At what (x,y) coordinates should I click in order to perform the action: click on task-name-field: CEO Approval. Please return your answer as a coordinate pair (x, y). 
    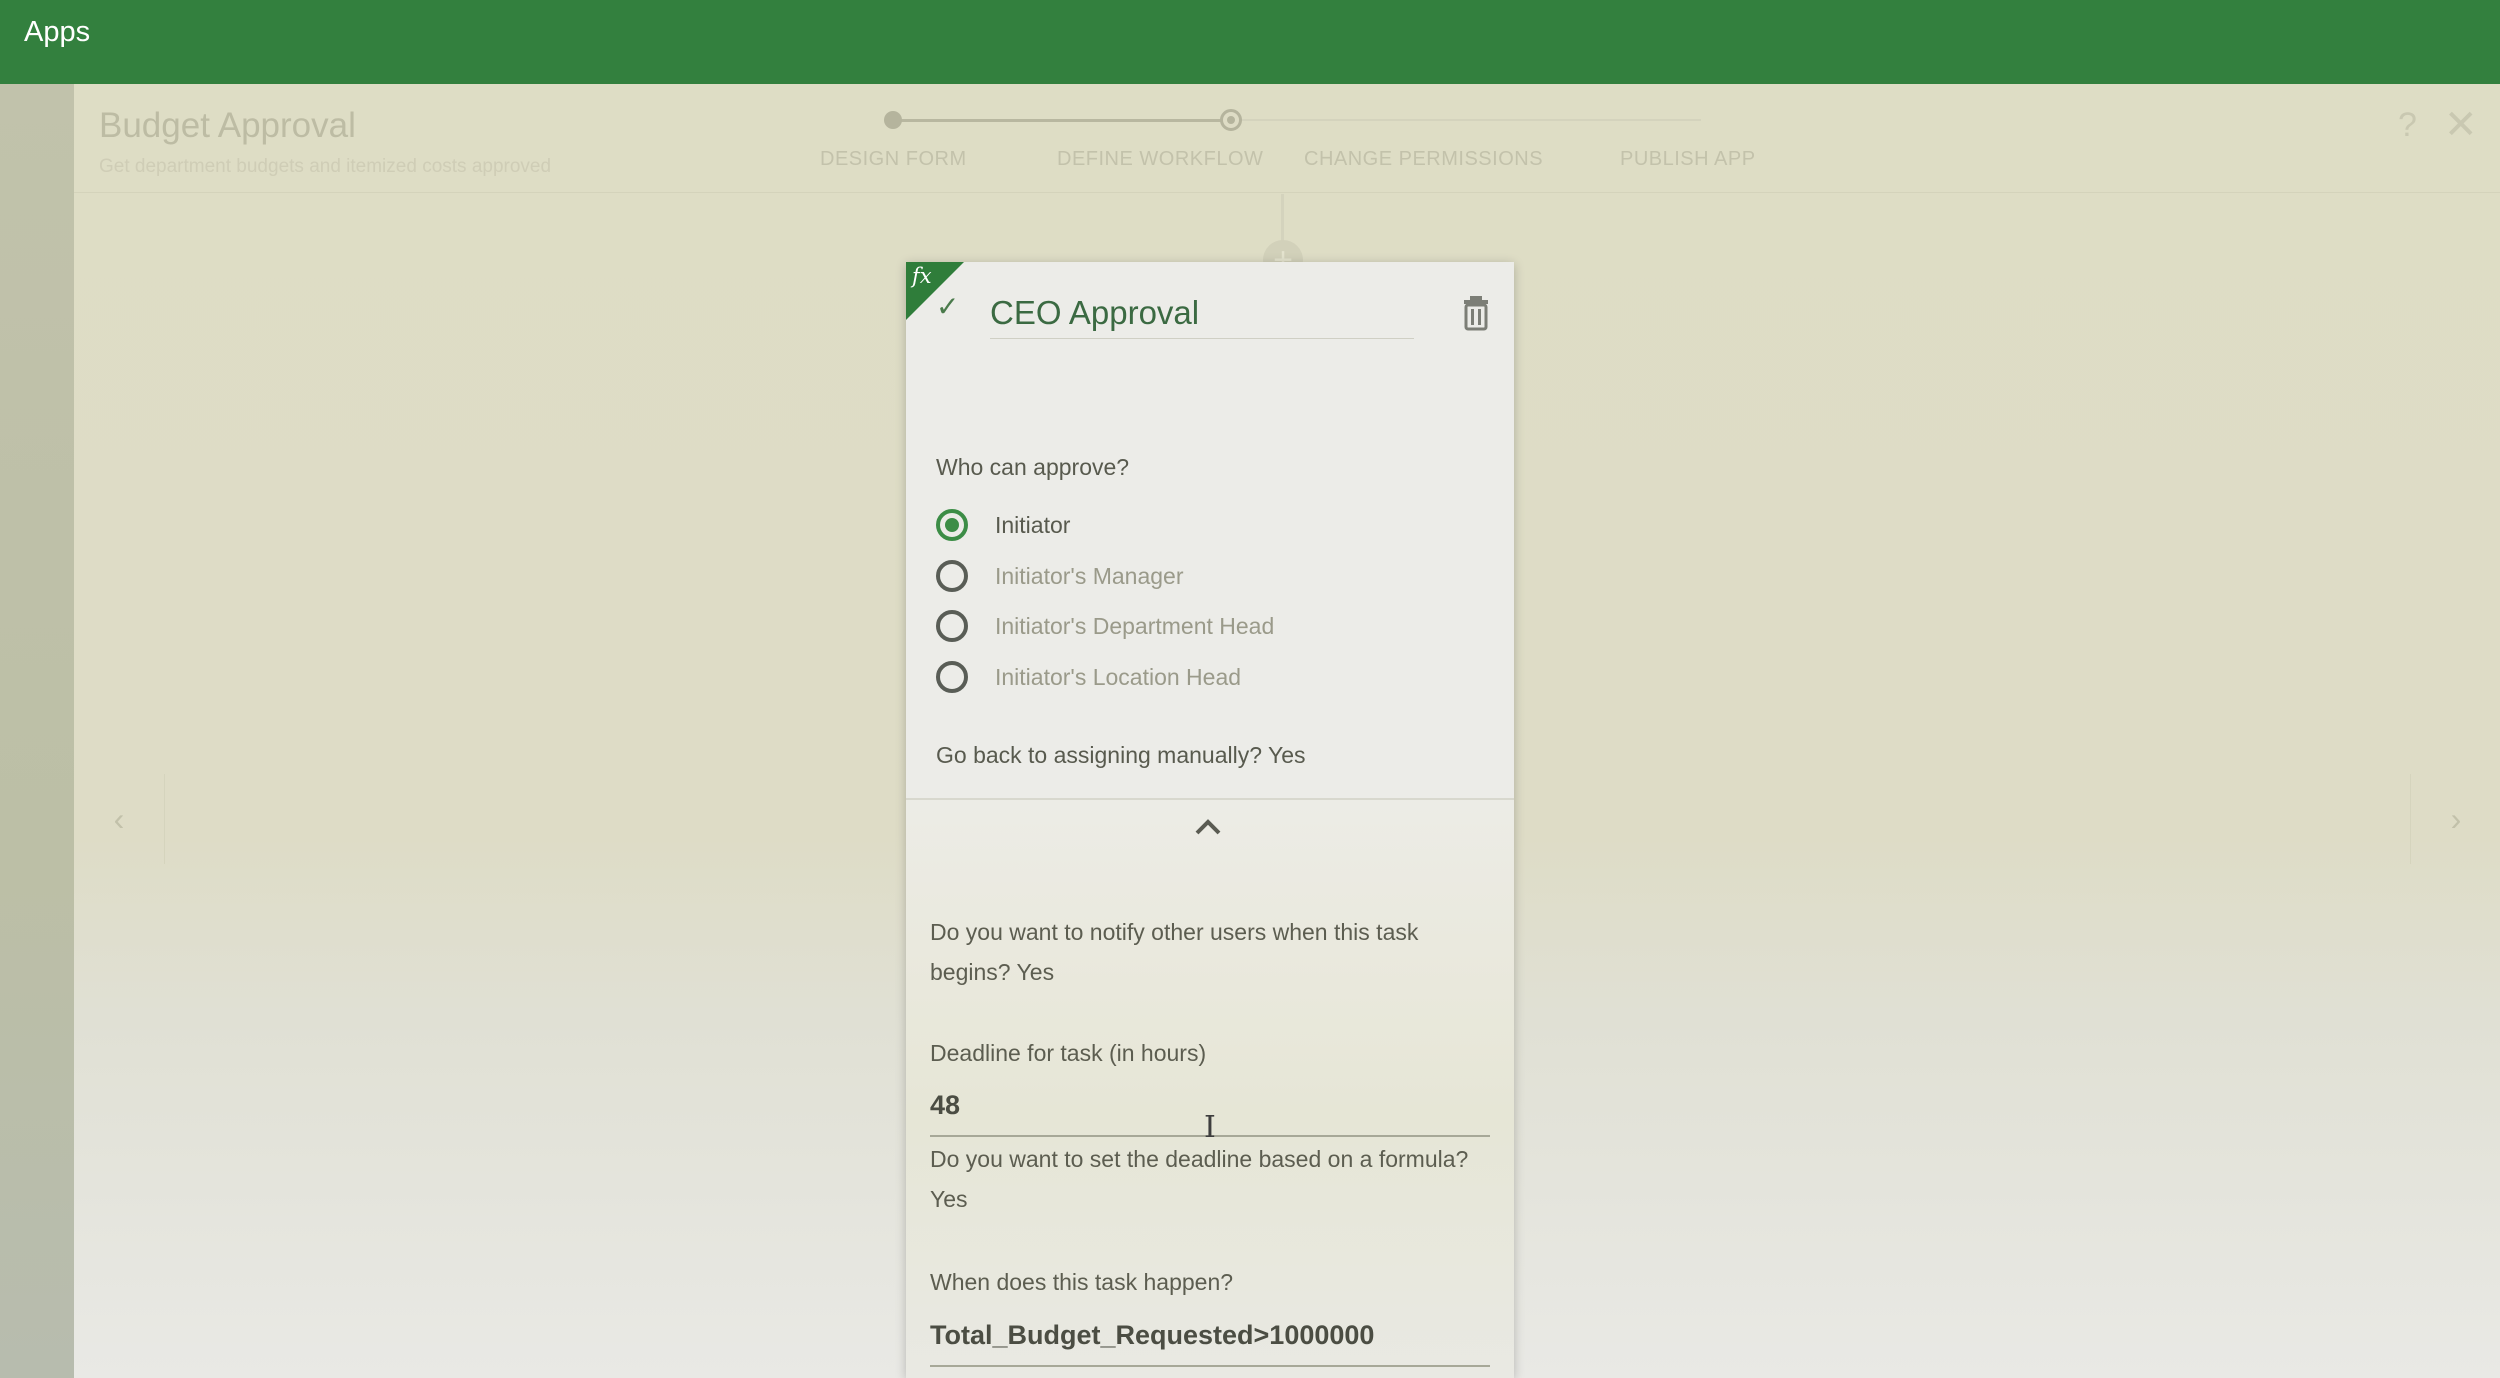
    Looking at the image, I should click on (1202, 316).